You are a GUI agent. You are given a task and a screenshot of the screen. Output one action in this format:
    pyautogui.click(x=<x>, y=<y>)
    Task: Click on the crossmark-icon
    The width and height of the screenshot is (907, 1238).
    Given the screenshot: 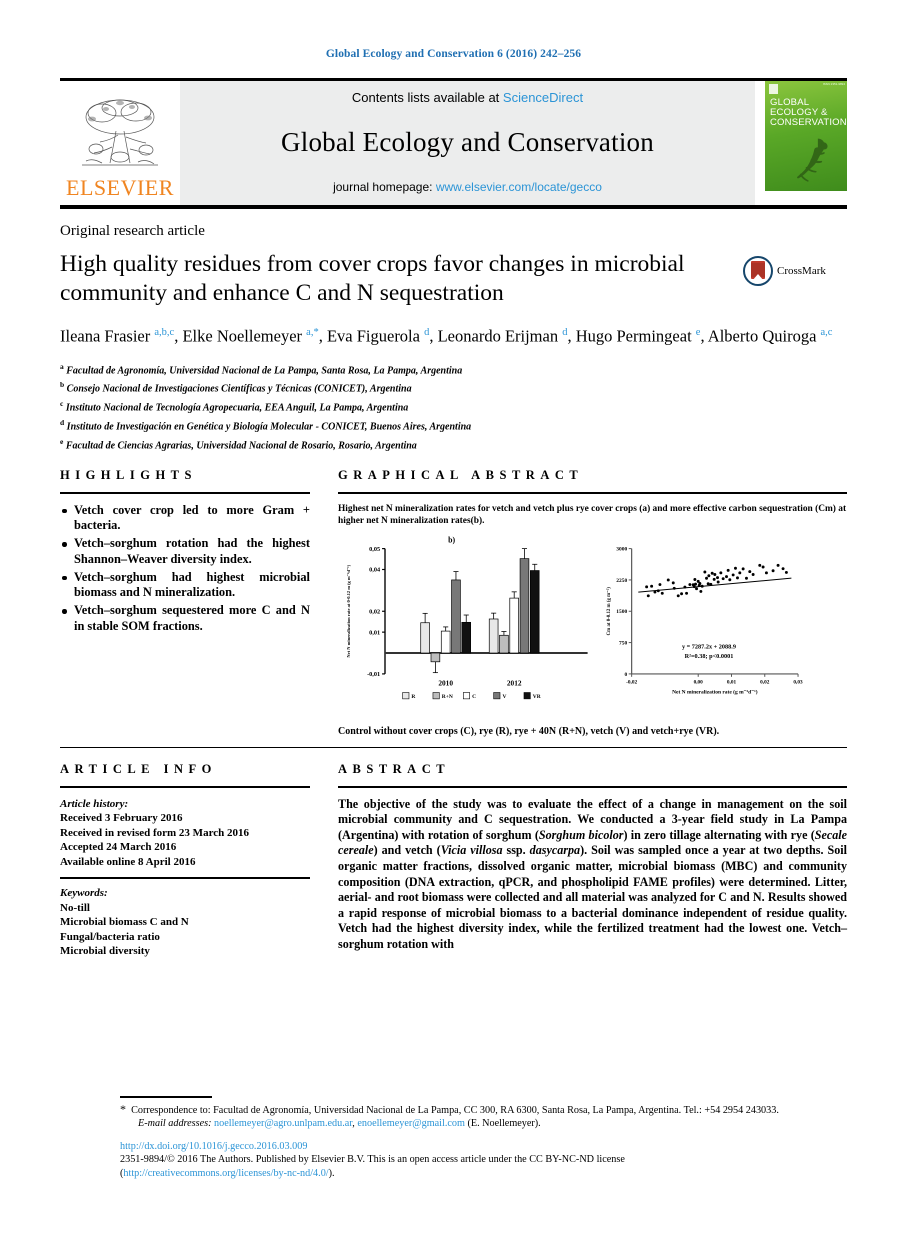 What is the action you would take?
    pyautogui.click(x=758, y=271)
    